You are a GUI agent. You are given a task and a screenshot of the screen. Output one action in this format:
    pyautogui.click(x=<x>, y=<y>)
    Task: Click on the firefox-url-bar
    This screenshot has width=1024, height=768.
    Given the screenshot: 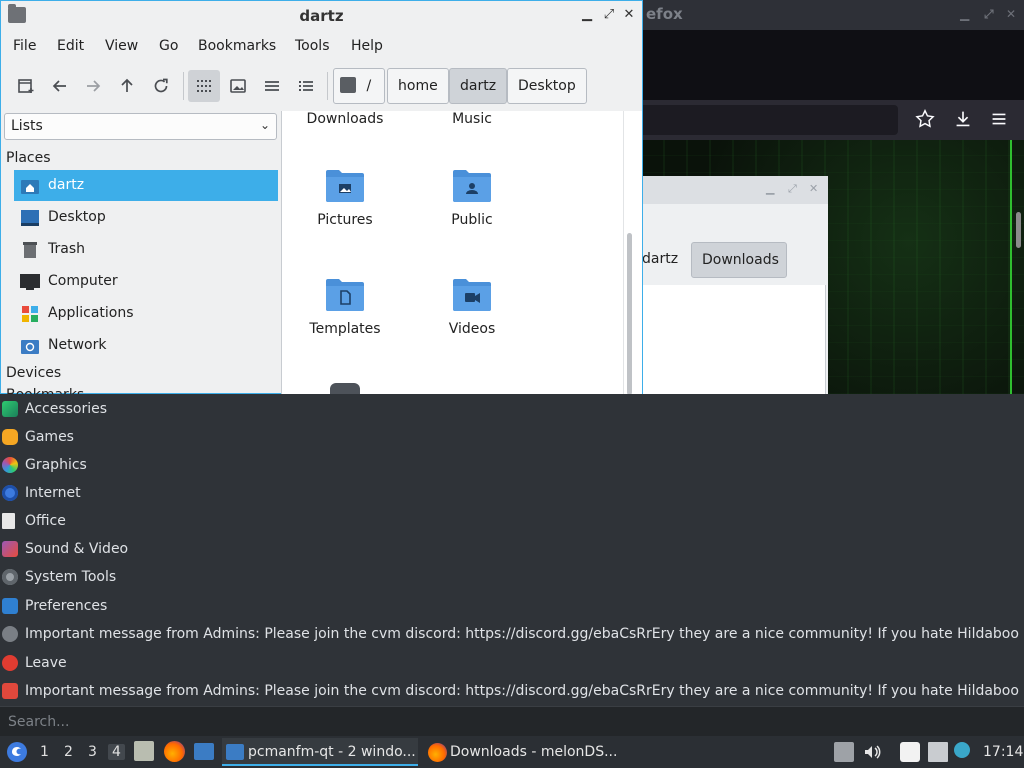 What is the action you would take?
    pyautogui.click(x=769, y=120)
    